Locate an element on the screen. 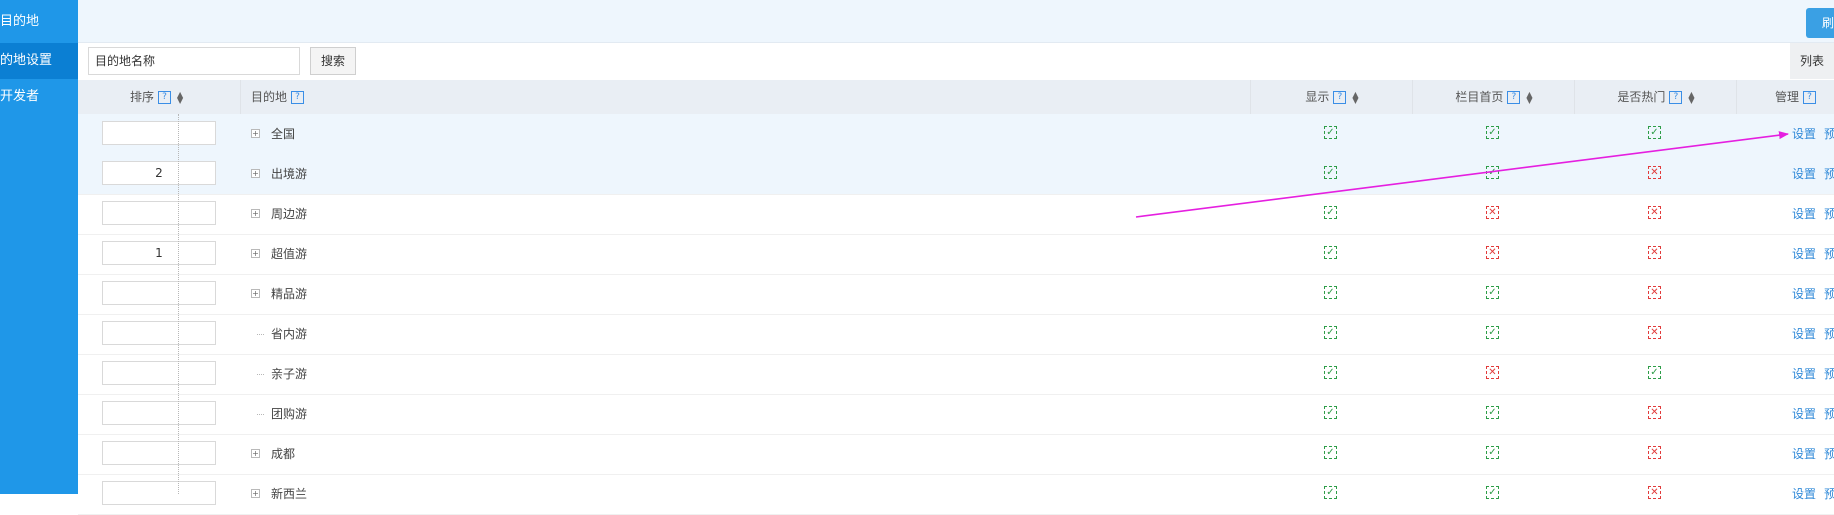 Image resolution: width=1834 pixels, height=515 pixels. annotation-arrow is located at coordinates (1462, 174).